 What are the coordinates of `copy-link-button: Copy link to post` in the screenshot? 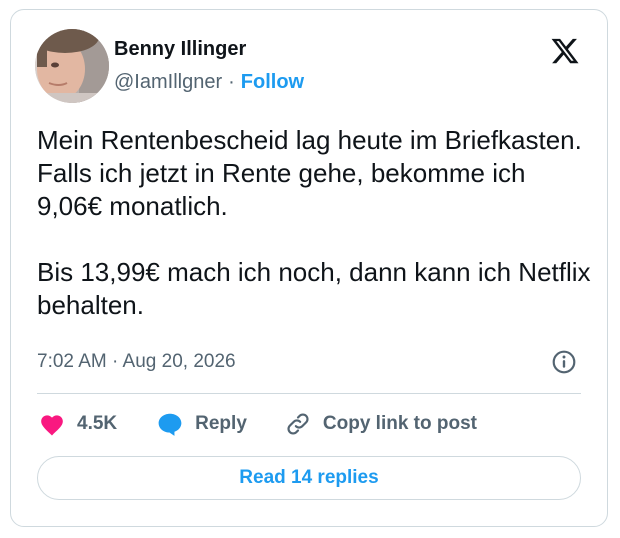 It's located at (381, 424).